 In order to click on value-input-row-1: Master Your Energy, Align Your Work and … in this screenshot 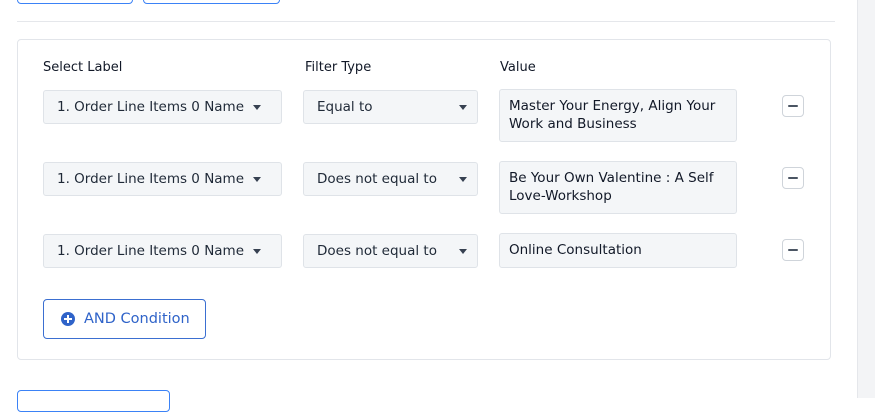, I will do `click(618, 115)`.